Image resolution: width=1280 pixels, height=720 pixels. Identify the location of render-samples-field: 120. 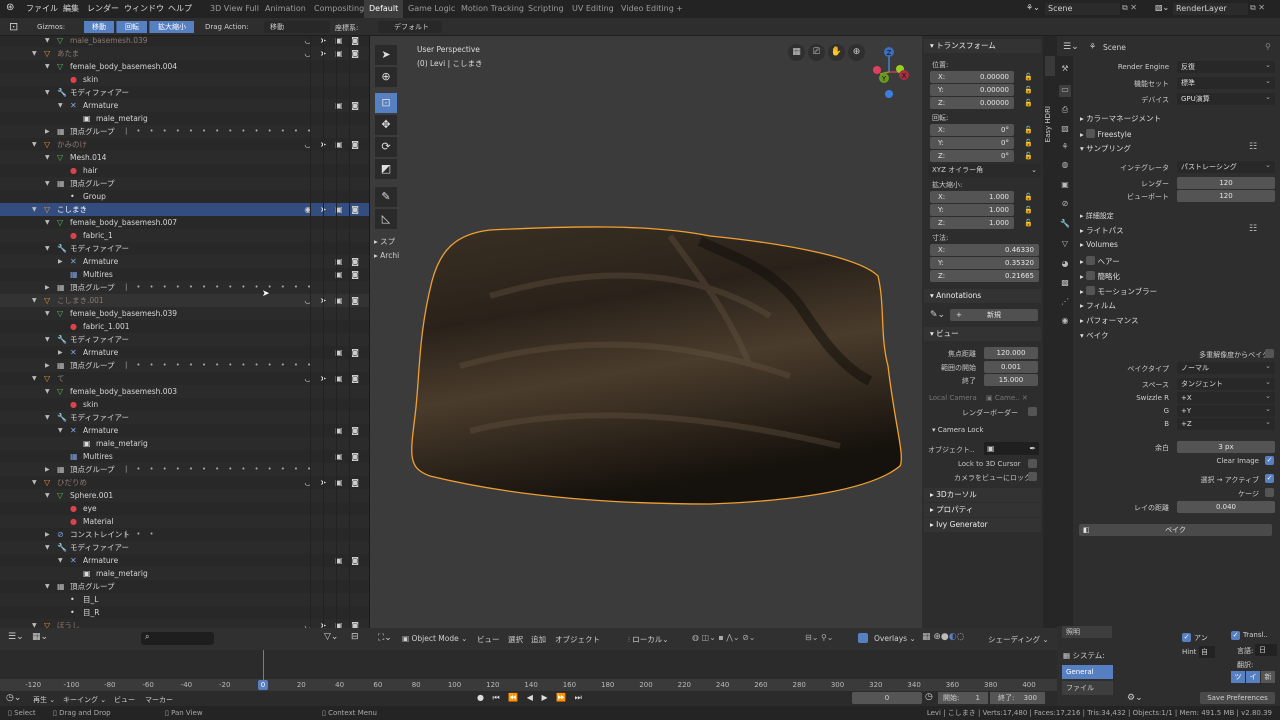
(1226, 183).